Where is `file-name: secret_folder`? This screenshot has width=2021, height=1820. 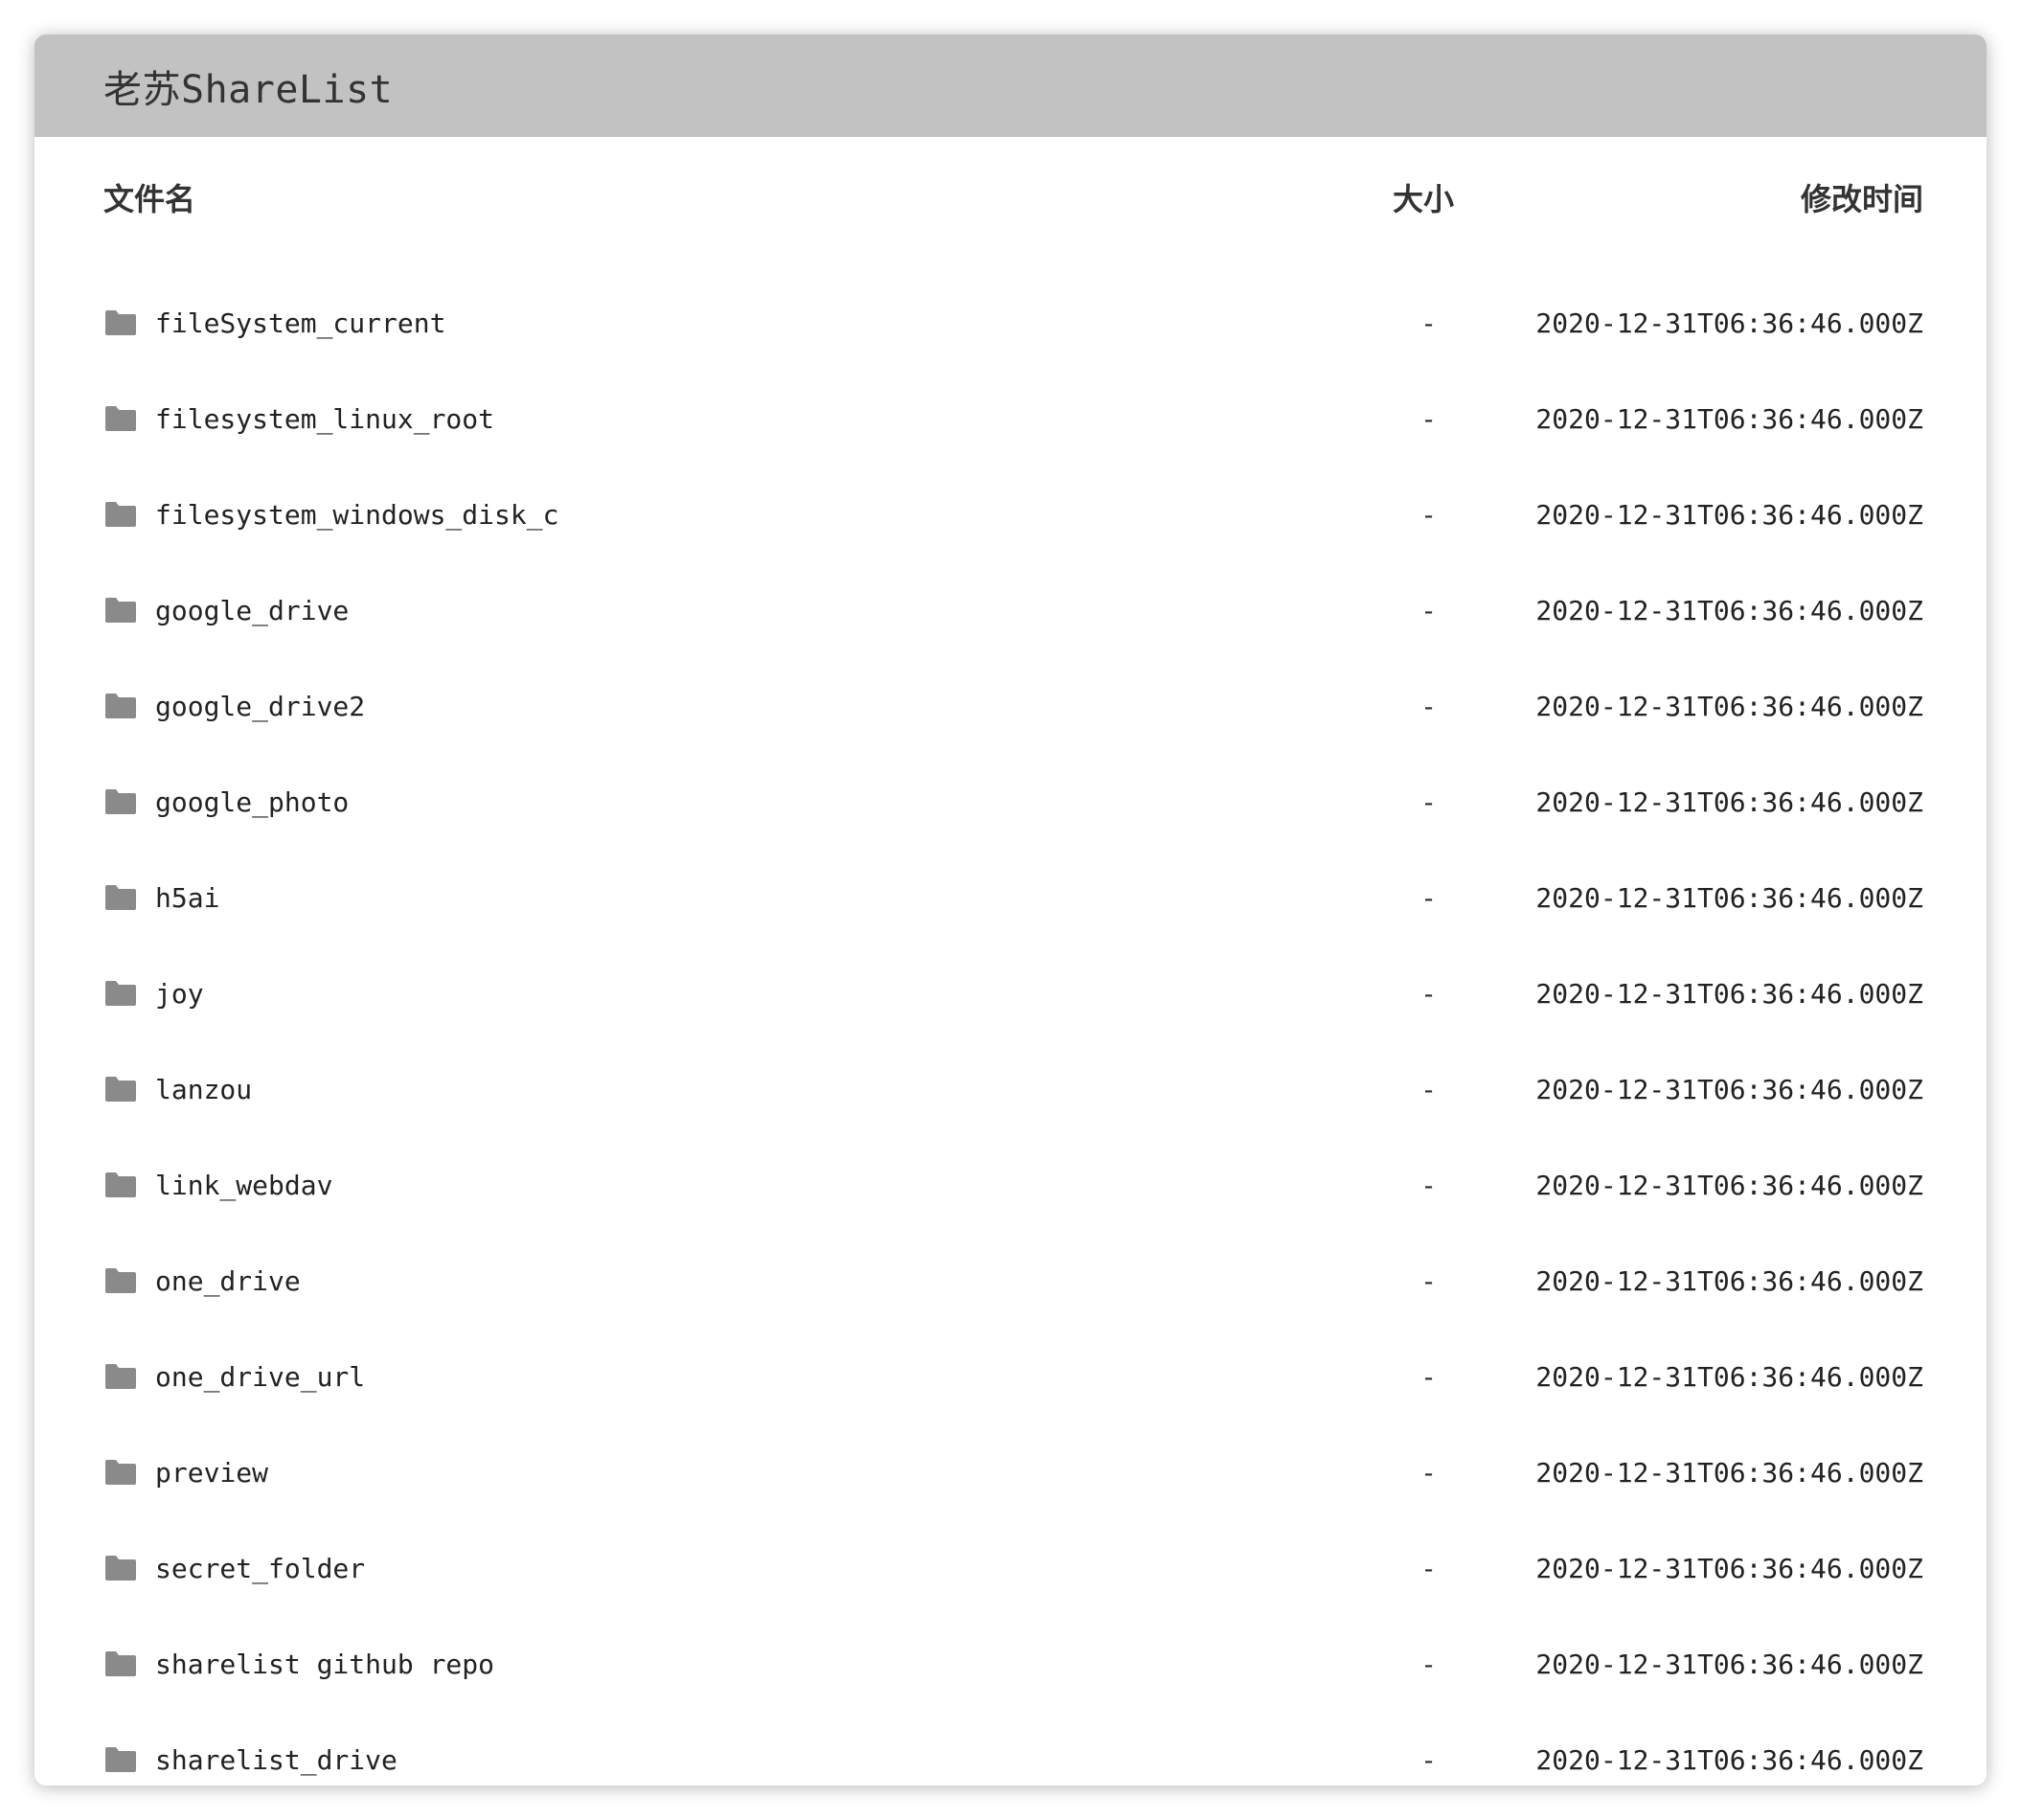
file-name: secret_folder is located at coordinates (260, 1568).